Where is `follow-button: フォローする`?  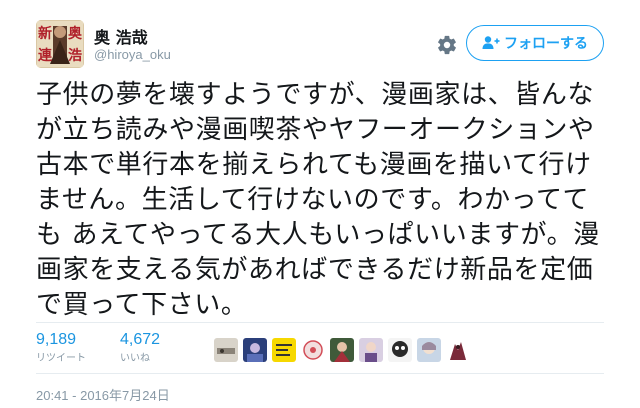
follow-button: フォローする is located at coordinates (535, 43).